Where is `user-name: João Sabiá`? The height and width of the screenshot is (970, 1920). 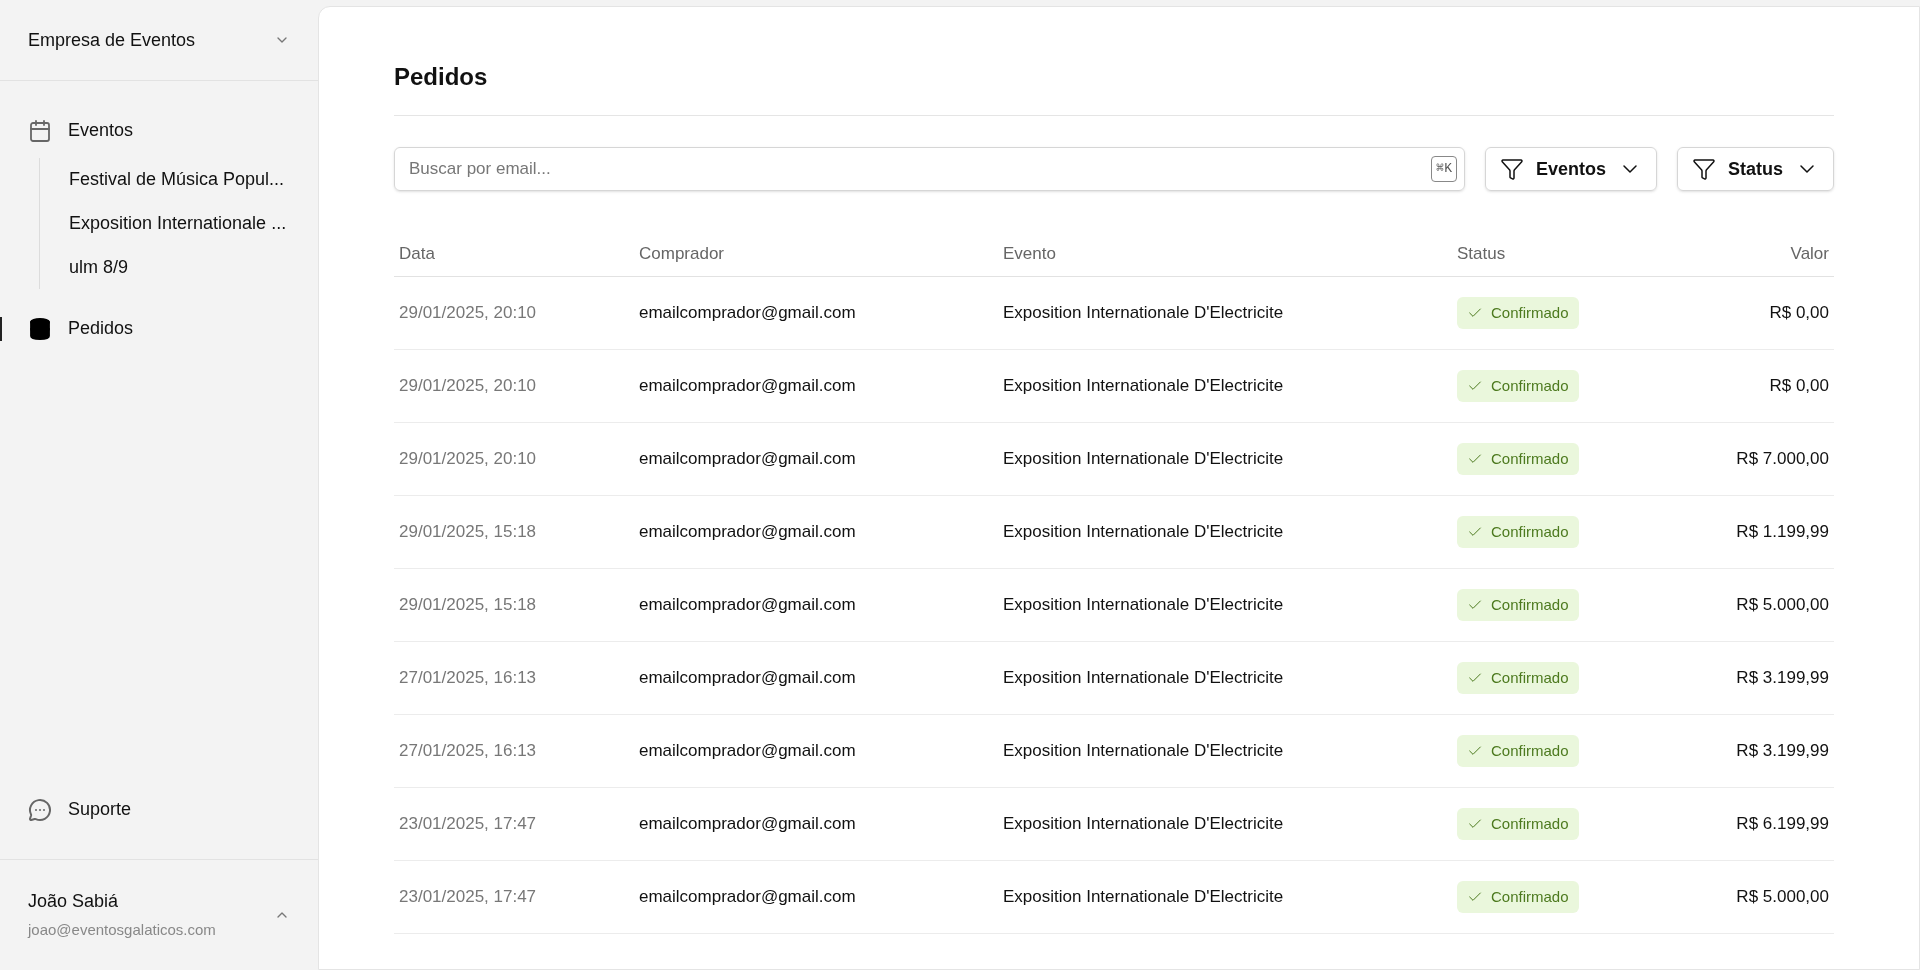
user-name: João Sabiá is located at coordinates (74, 902).